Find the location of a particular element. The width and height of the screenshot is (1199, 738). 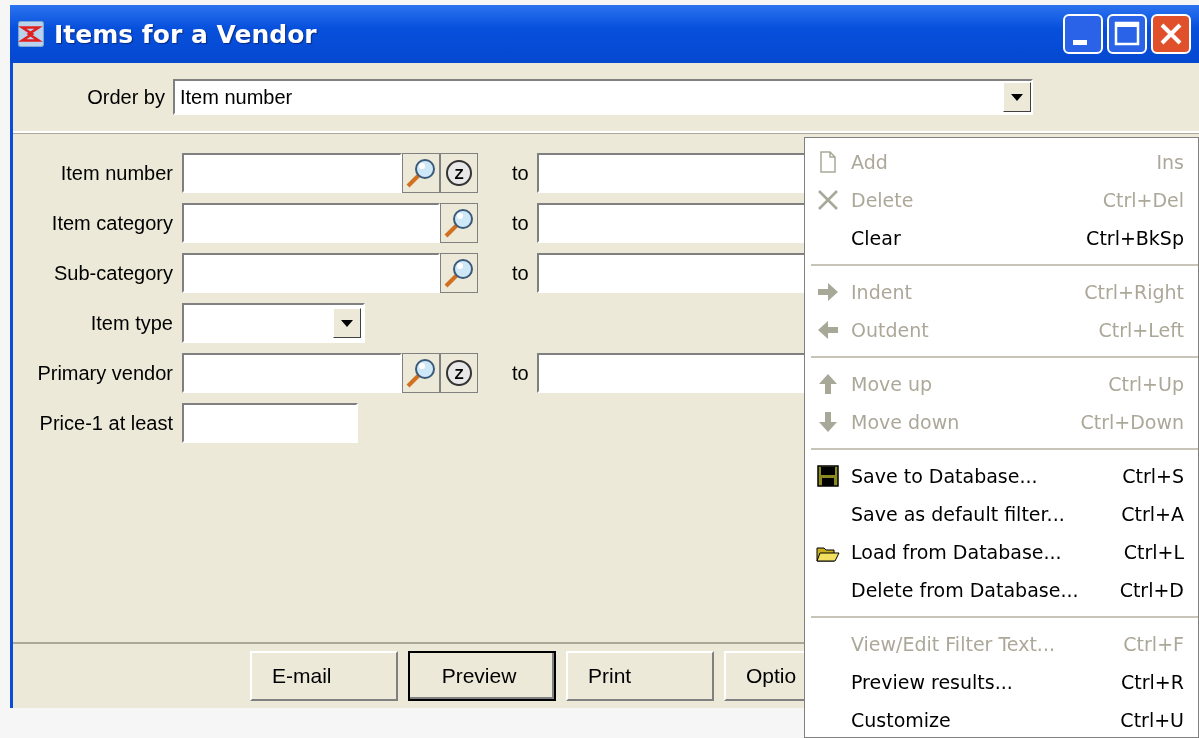

field-label: Item number is located at coordinates (116, 173).